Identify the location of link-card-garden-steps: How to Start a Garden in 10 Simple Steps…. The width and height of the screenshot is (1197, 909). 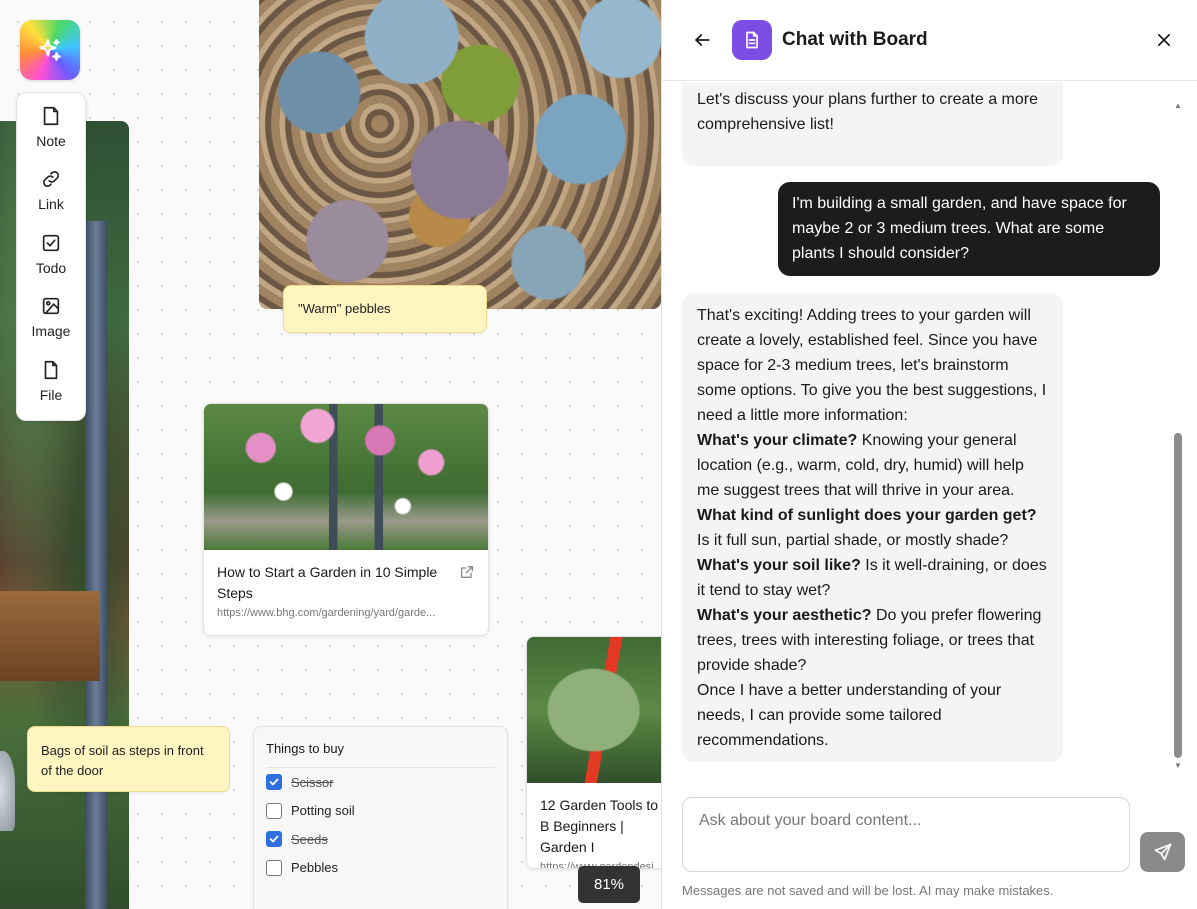
(346, 519).